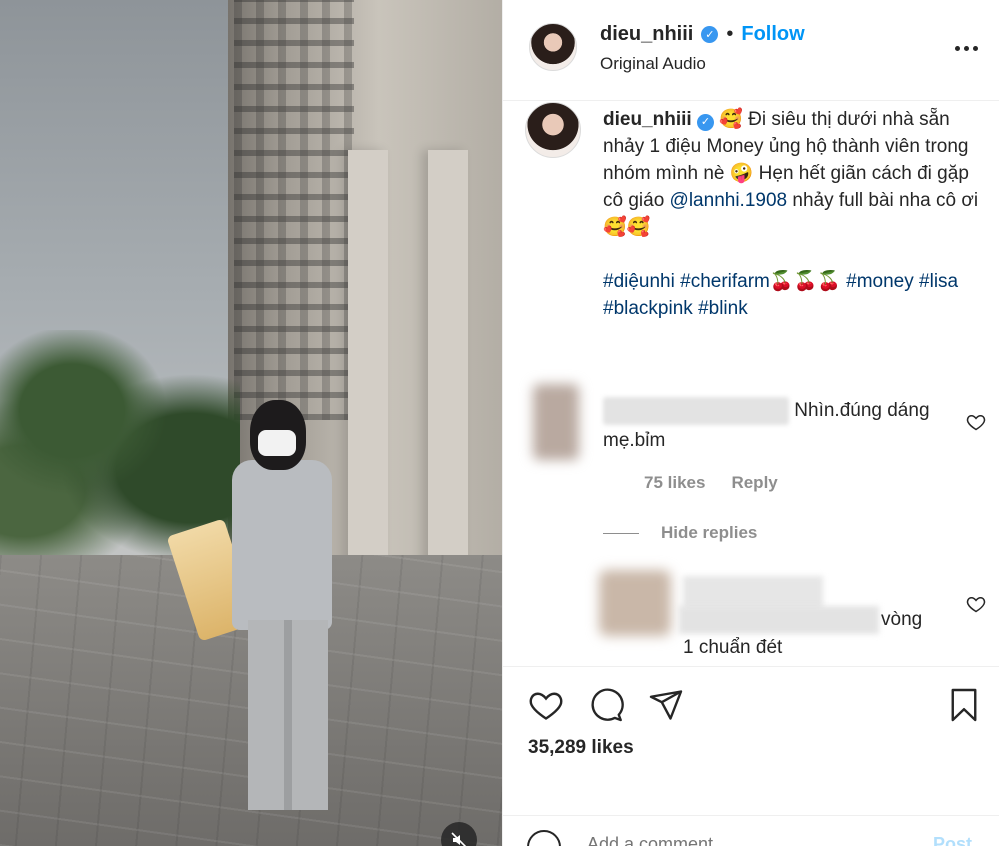  What do you see at coordinates (544, 838) in the screenshot?
I see `emoji-icon` at bounding box center [544, 838].